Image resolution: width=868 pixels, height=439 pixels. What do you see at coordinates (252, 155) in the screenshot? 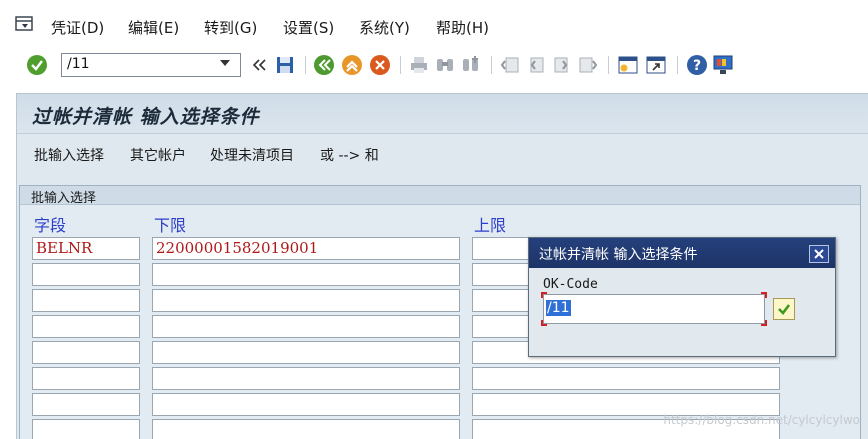
I see `process-open-items-button: 处理未清项目` at bounding box center [252, 155].